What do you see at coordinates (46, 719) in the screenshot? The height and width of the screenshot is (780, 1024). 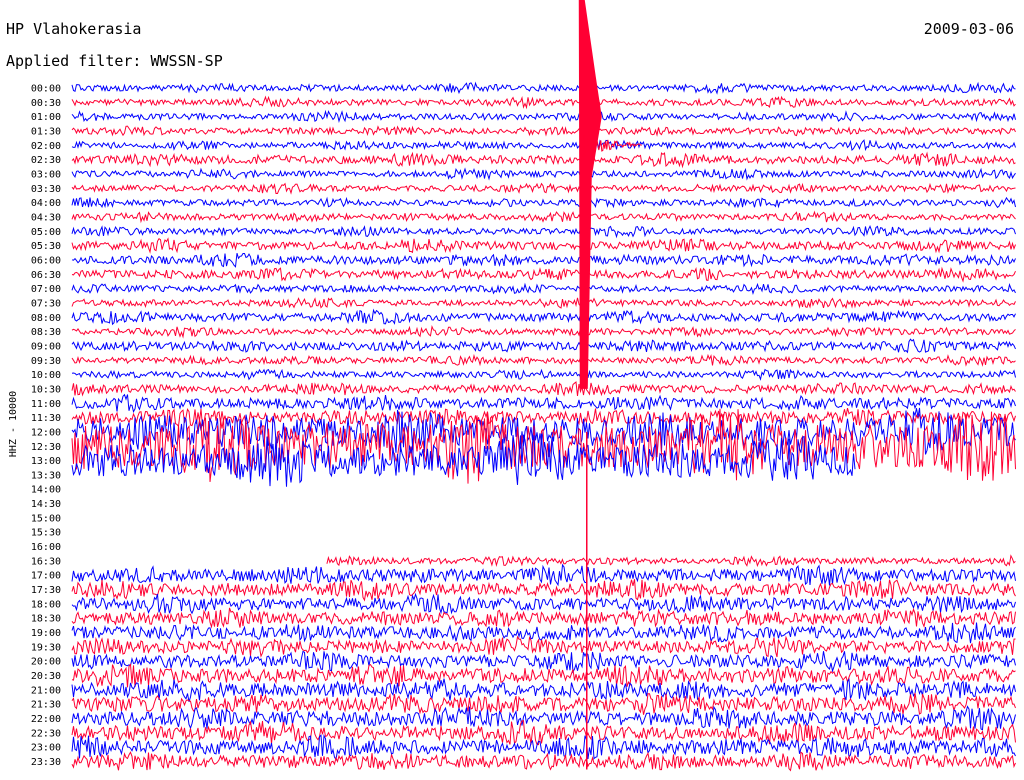 I see `y-tick-label: 22:00` at bounding box center [46, 719].